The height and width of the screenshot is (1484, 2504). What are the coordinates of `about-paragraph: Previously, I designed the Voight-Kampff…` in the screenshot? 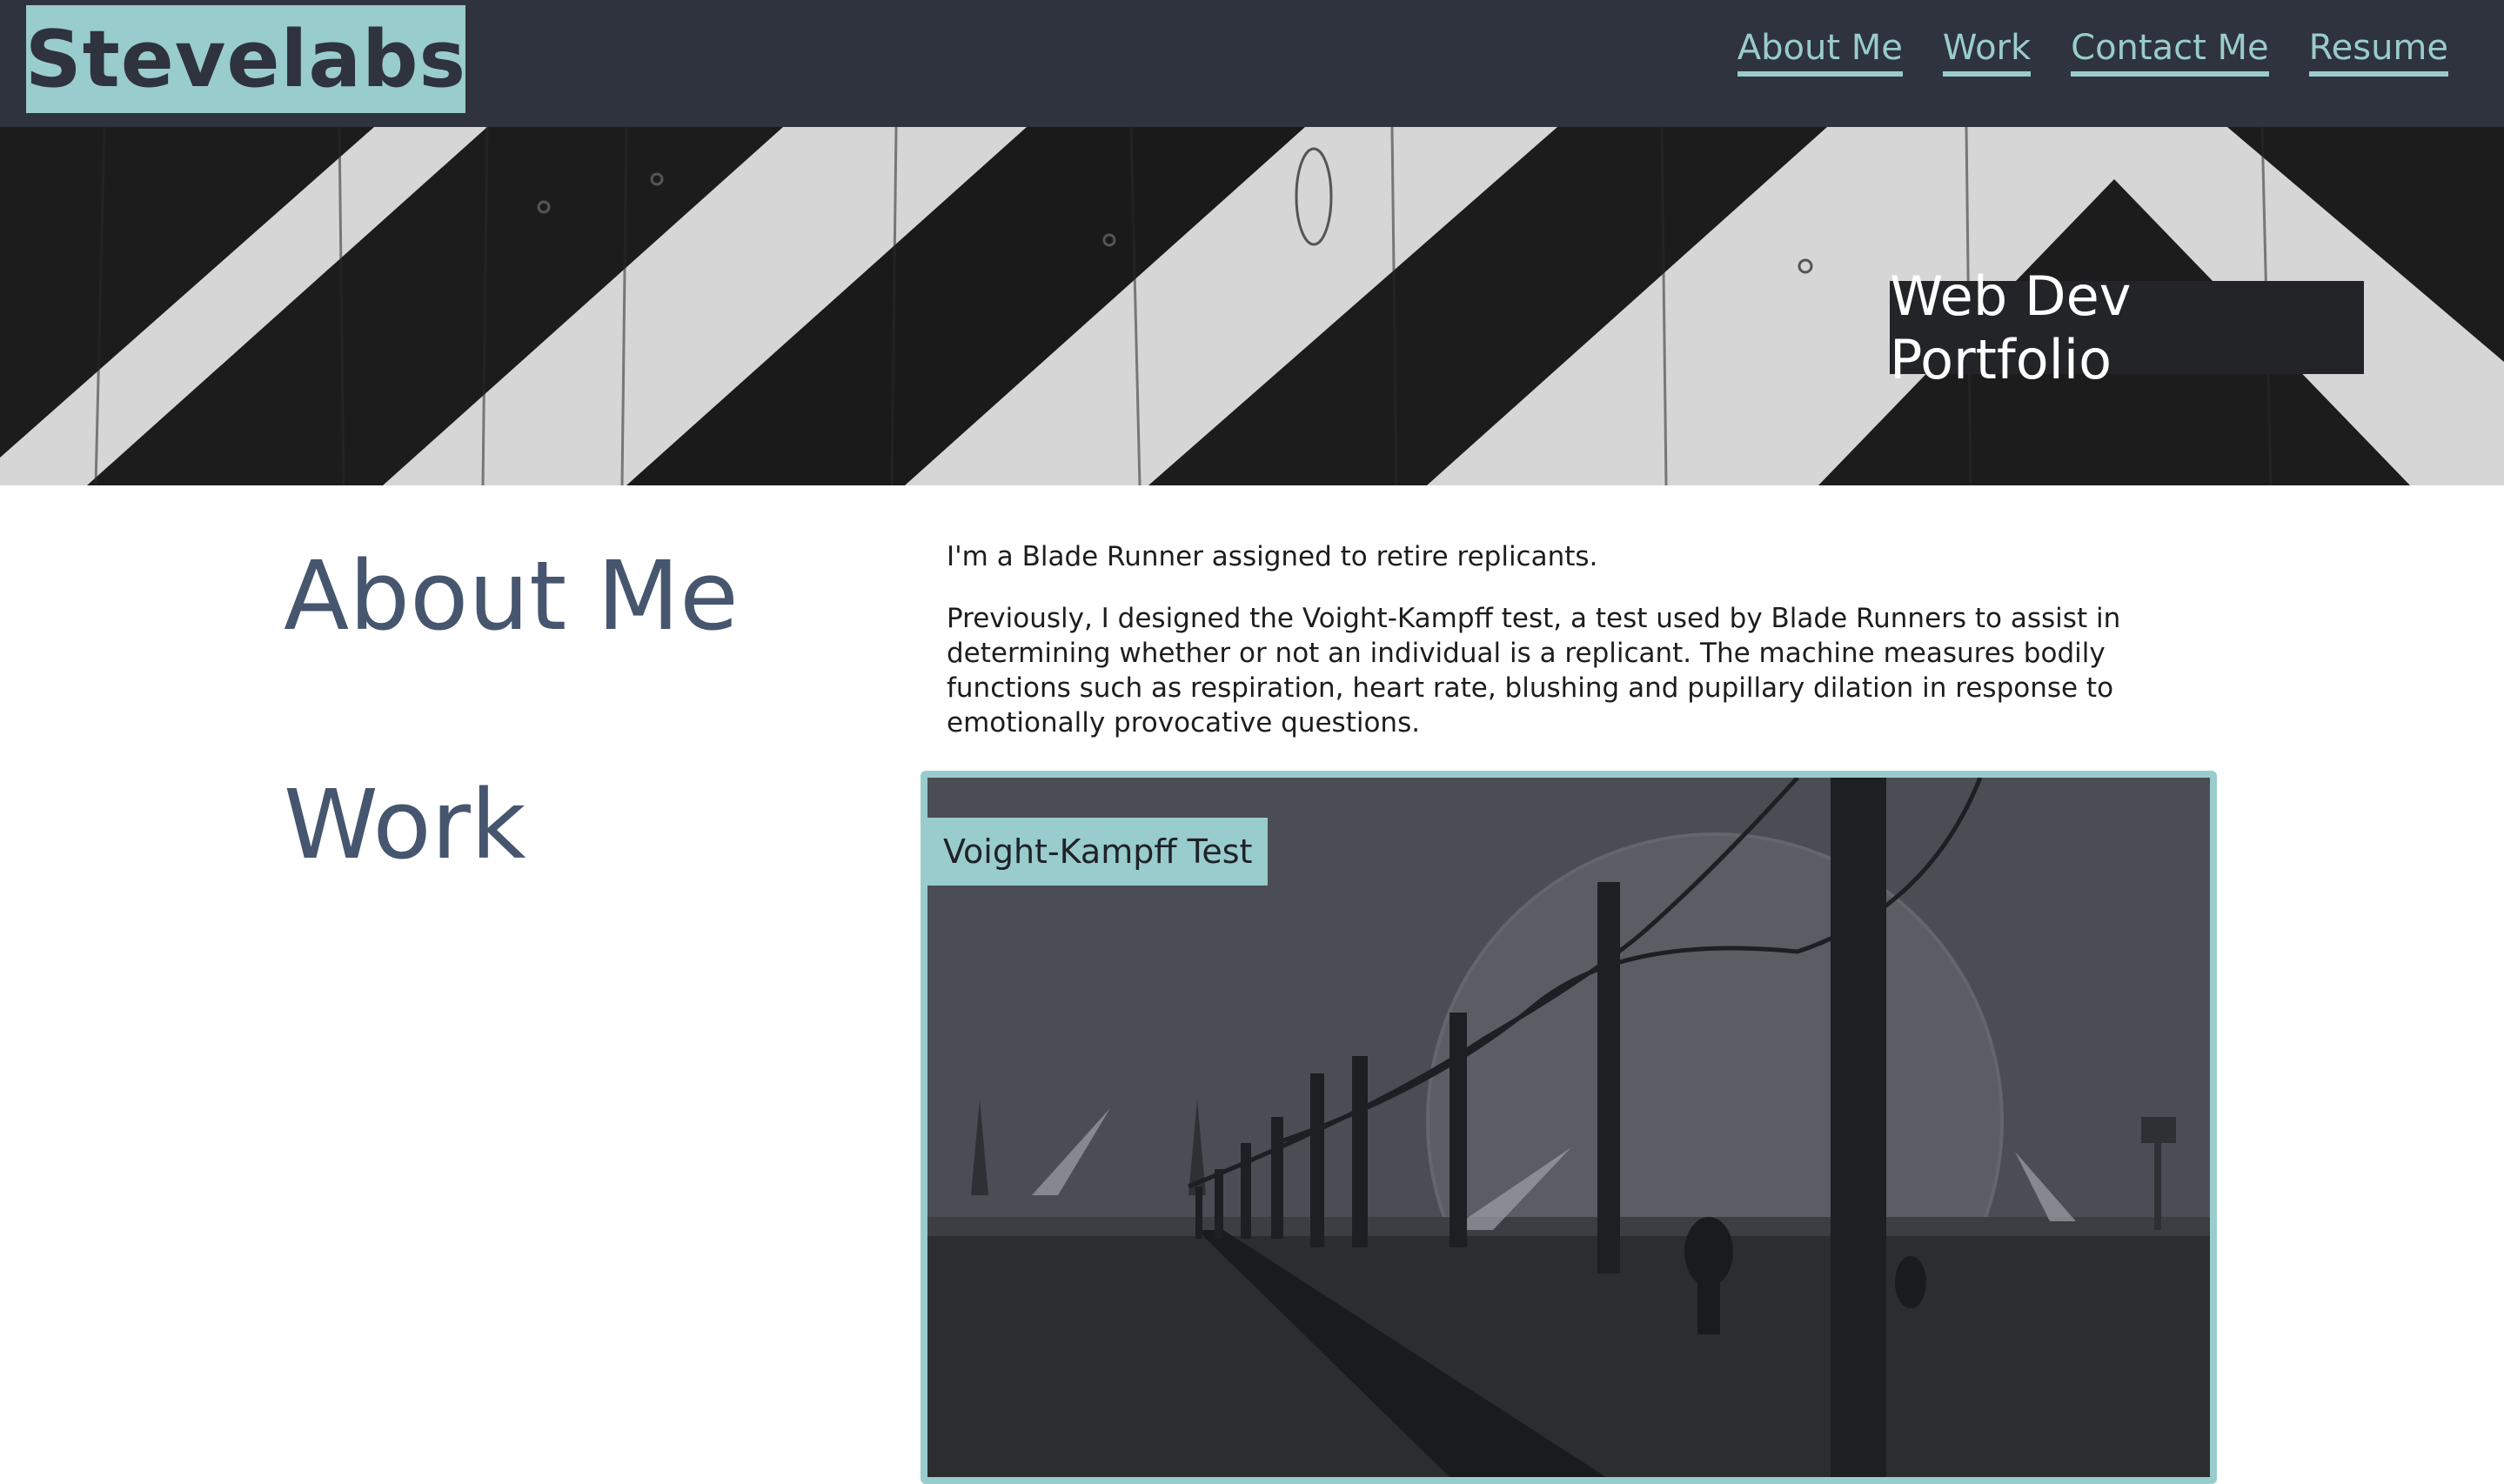 It's located at (1534, 671).